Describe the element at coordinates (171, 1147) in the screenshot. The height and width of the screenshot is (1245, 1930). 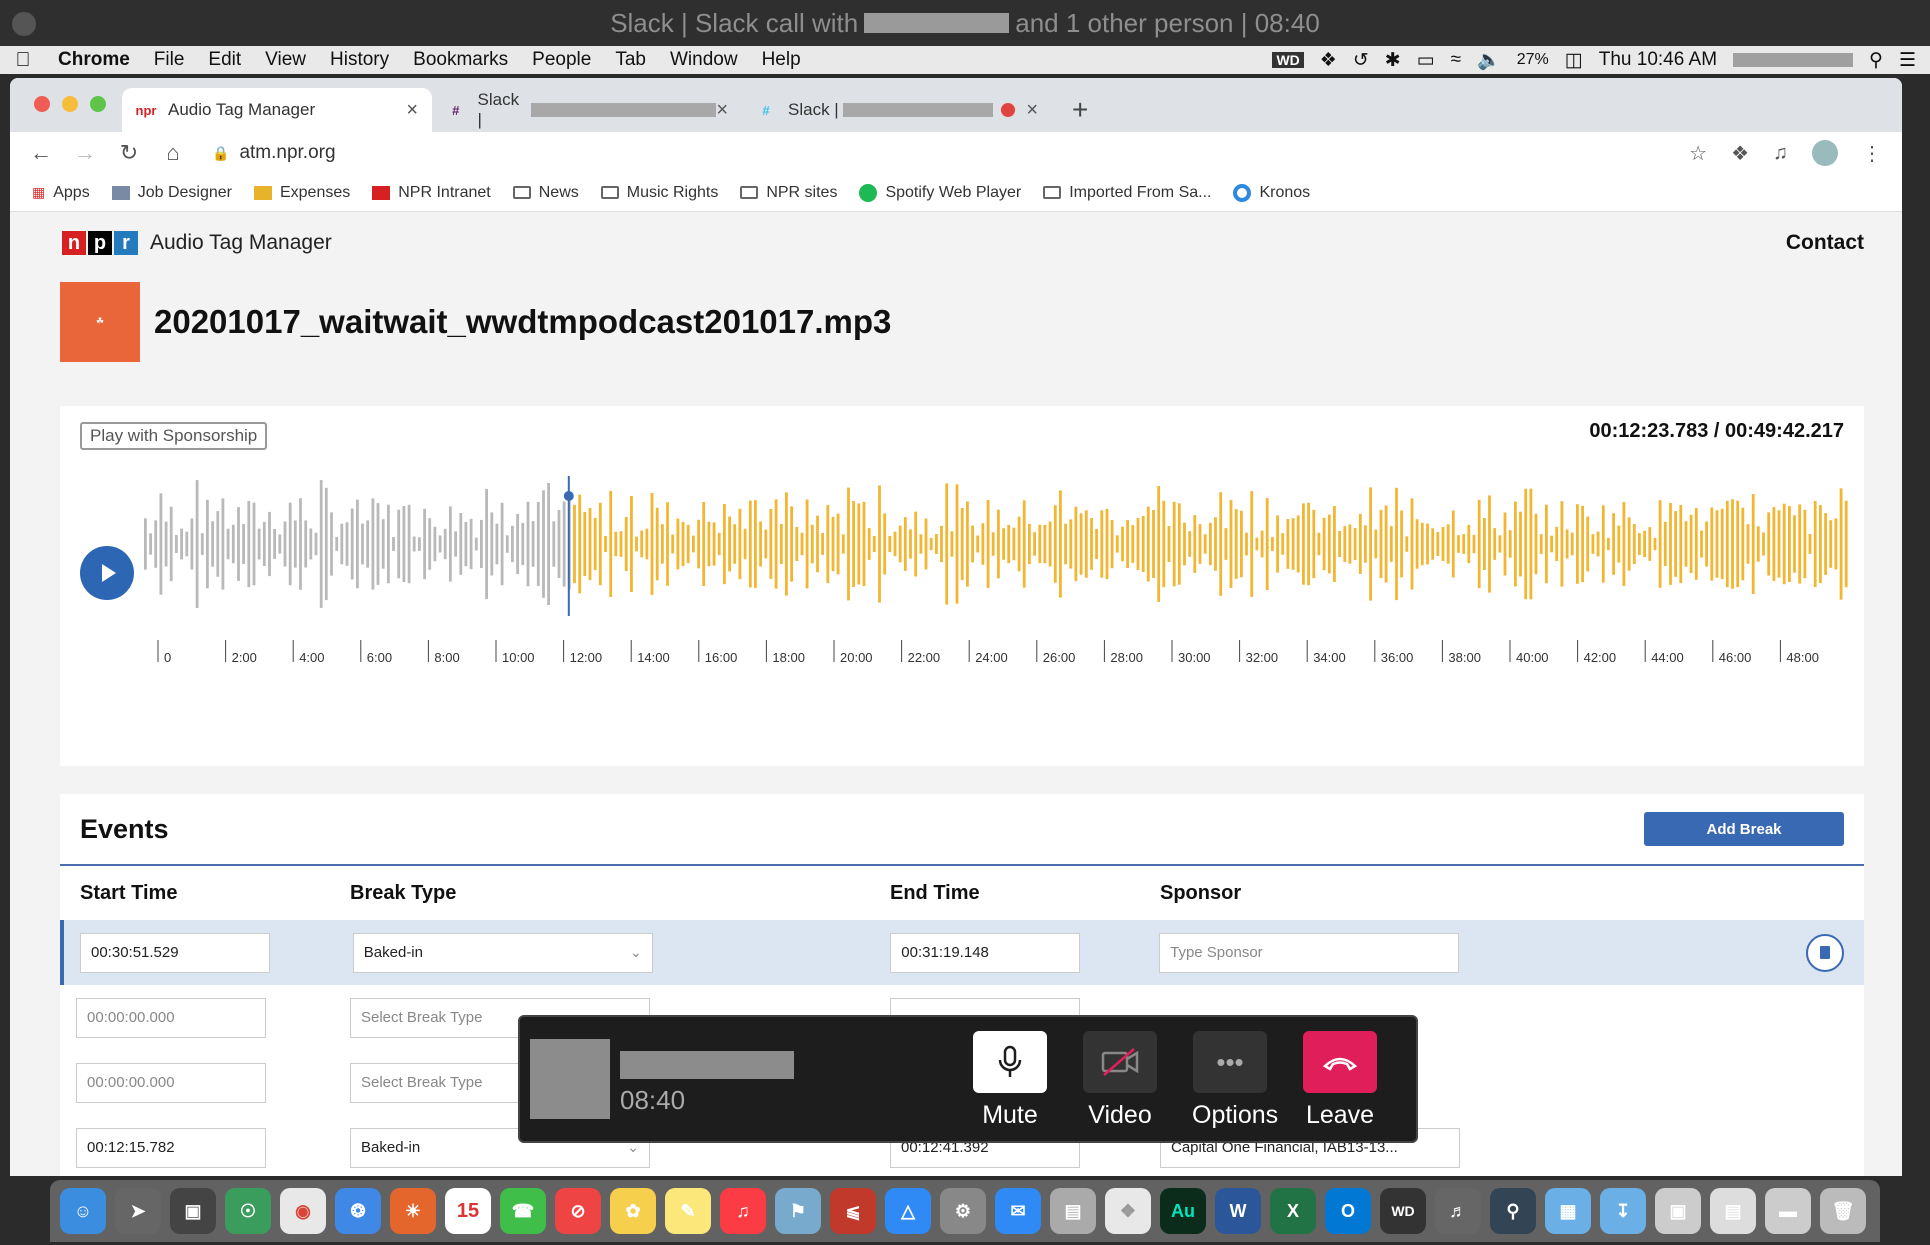
I see `start-time-input: 00:12:15.782` at that location.